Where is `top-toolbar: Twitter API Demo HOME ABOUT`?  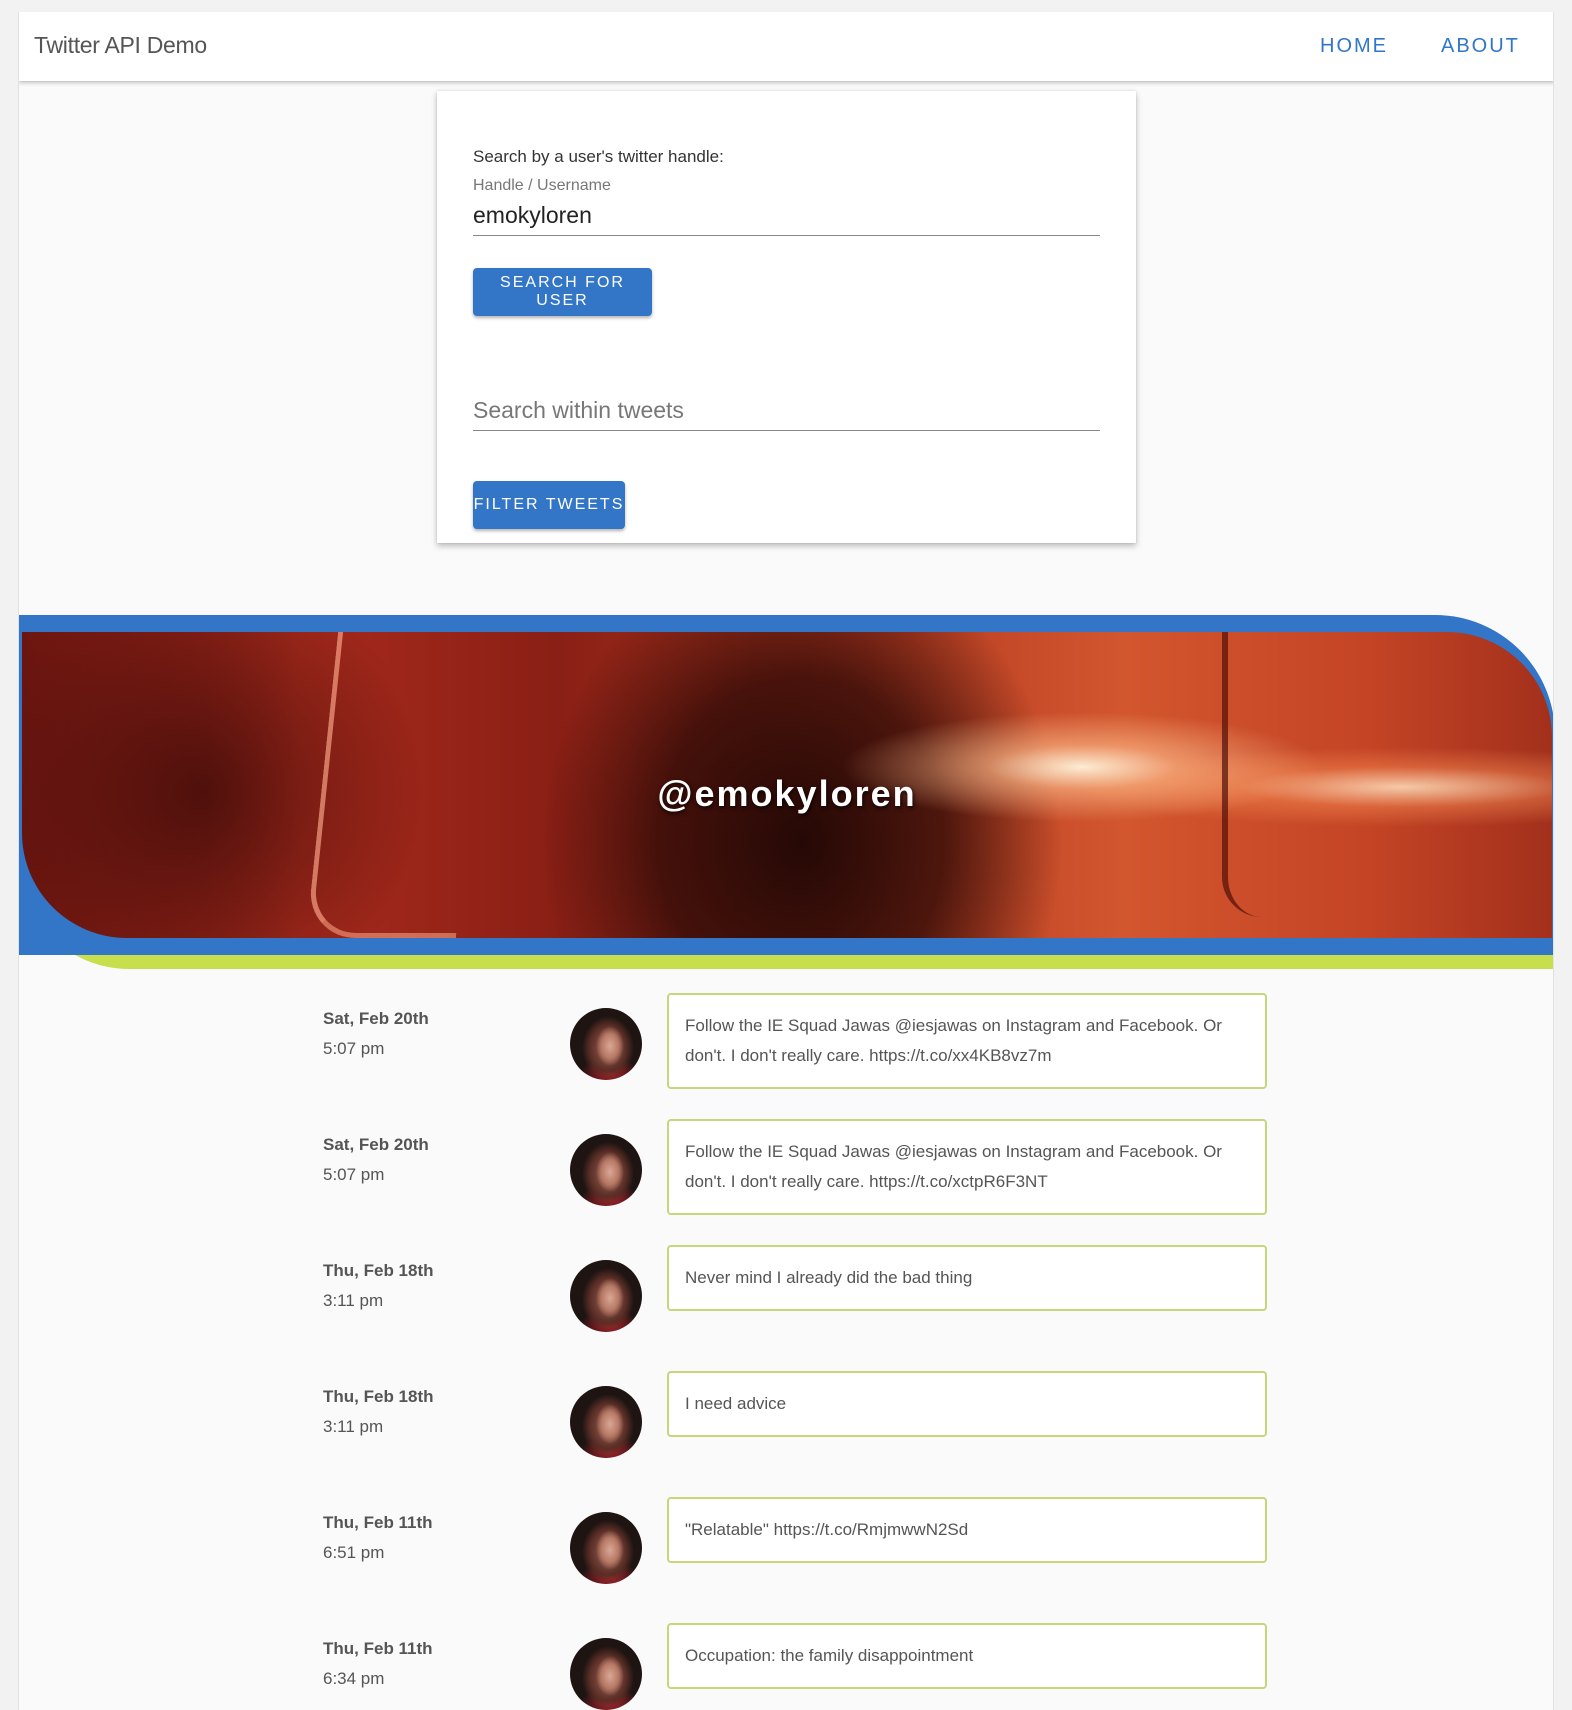 top-toolbar: Twitter API Demo HOME ABOUT is located at coordinates (786, 46).